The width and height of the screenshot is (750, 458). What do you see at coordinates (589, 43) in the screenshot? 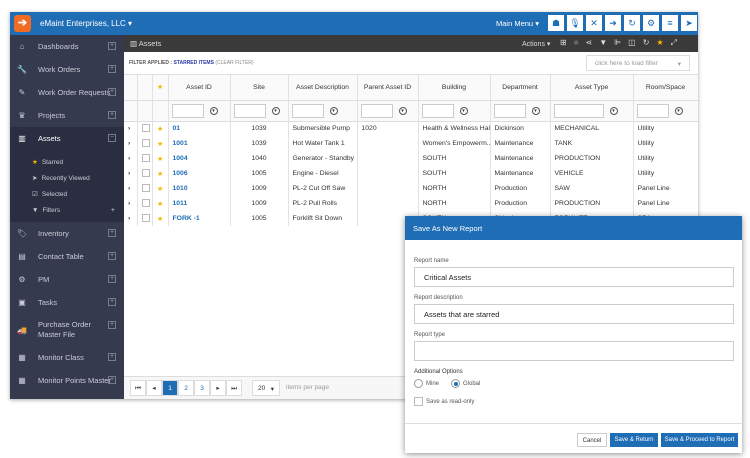
I see `share-icon: ⋖` at bounding box center [589, 43].